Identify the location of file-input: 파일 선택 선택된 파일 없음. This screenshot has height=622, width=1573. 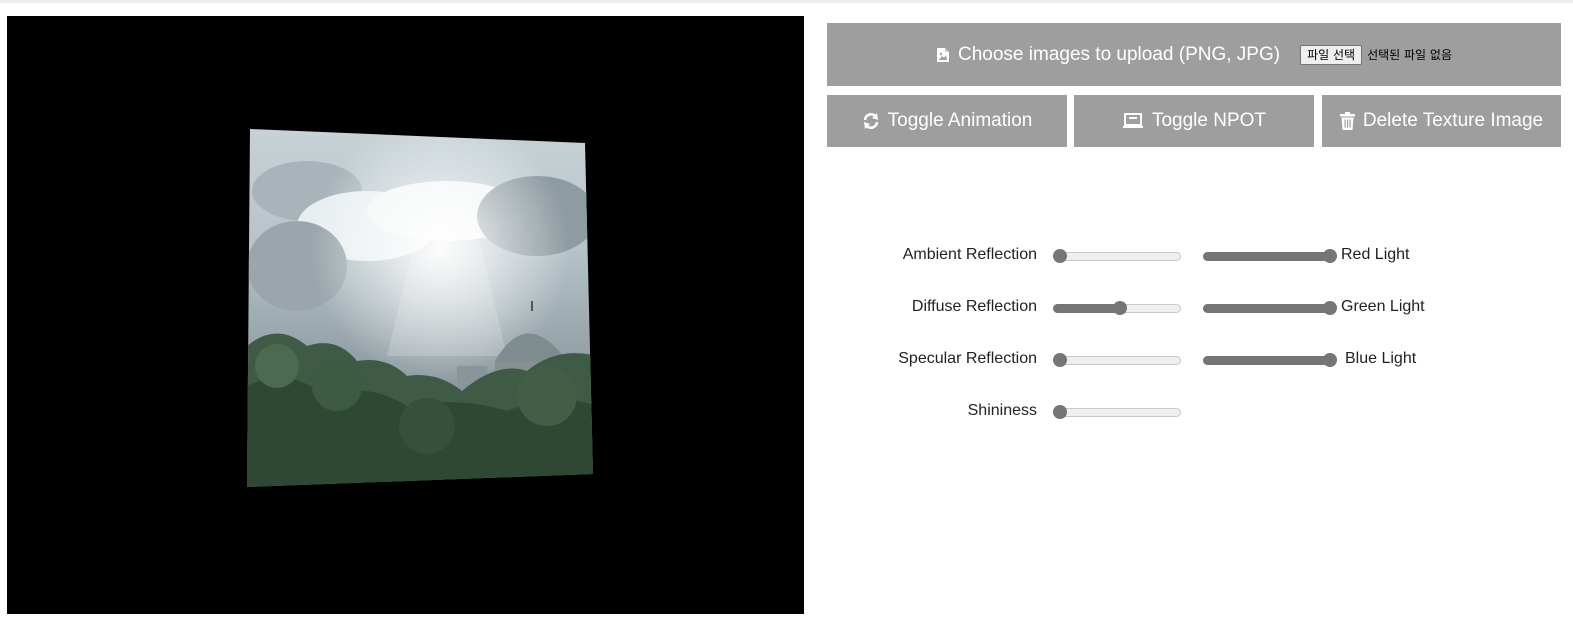
(1376, 54).